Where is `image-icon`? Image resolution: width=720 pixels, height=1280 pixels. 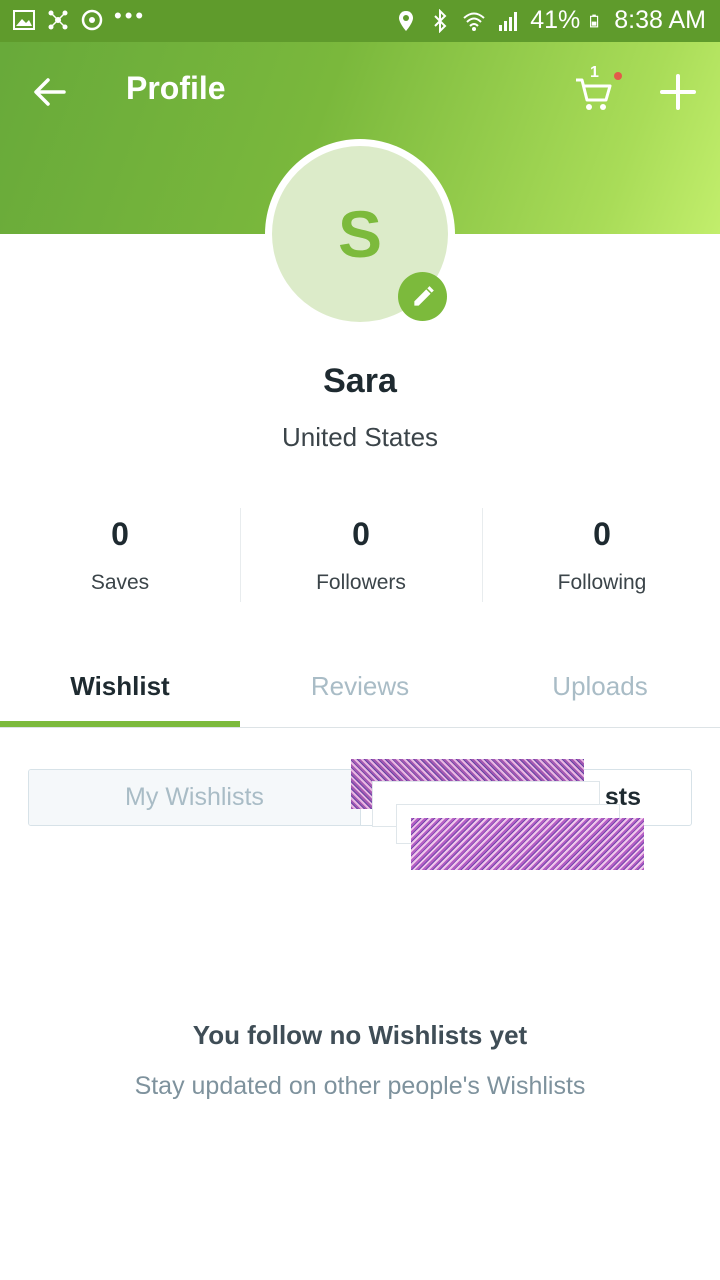
image-icon is located at coordinates (24, 20).